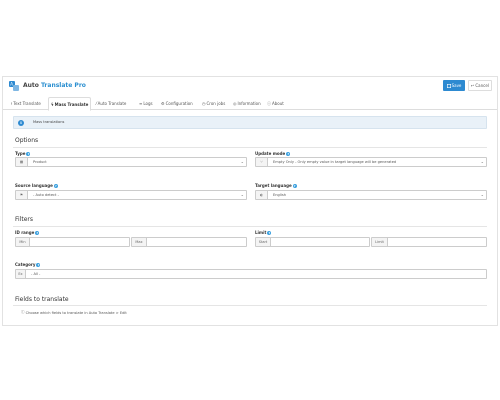 This screenshot has width=500, height=400. I want to click on fields-divider, so click(250, 305).